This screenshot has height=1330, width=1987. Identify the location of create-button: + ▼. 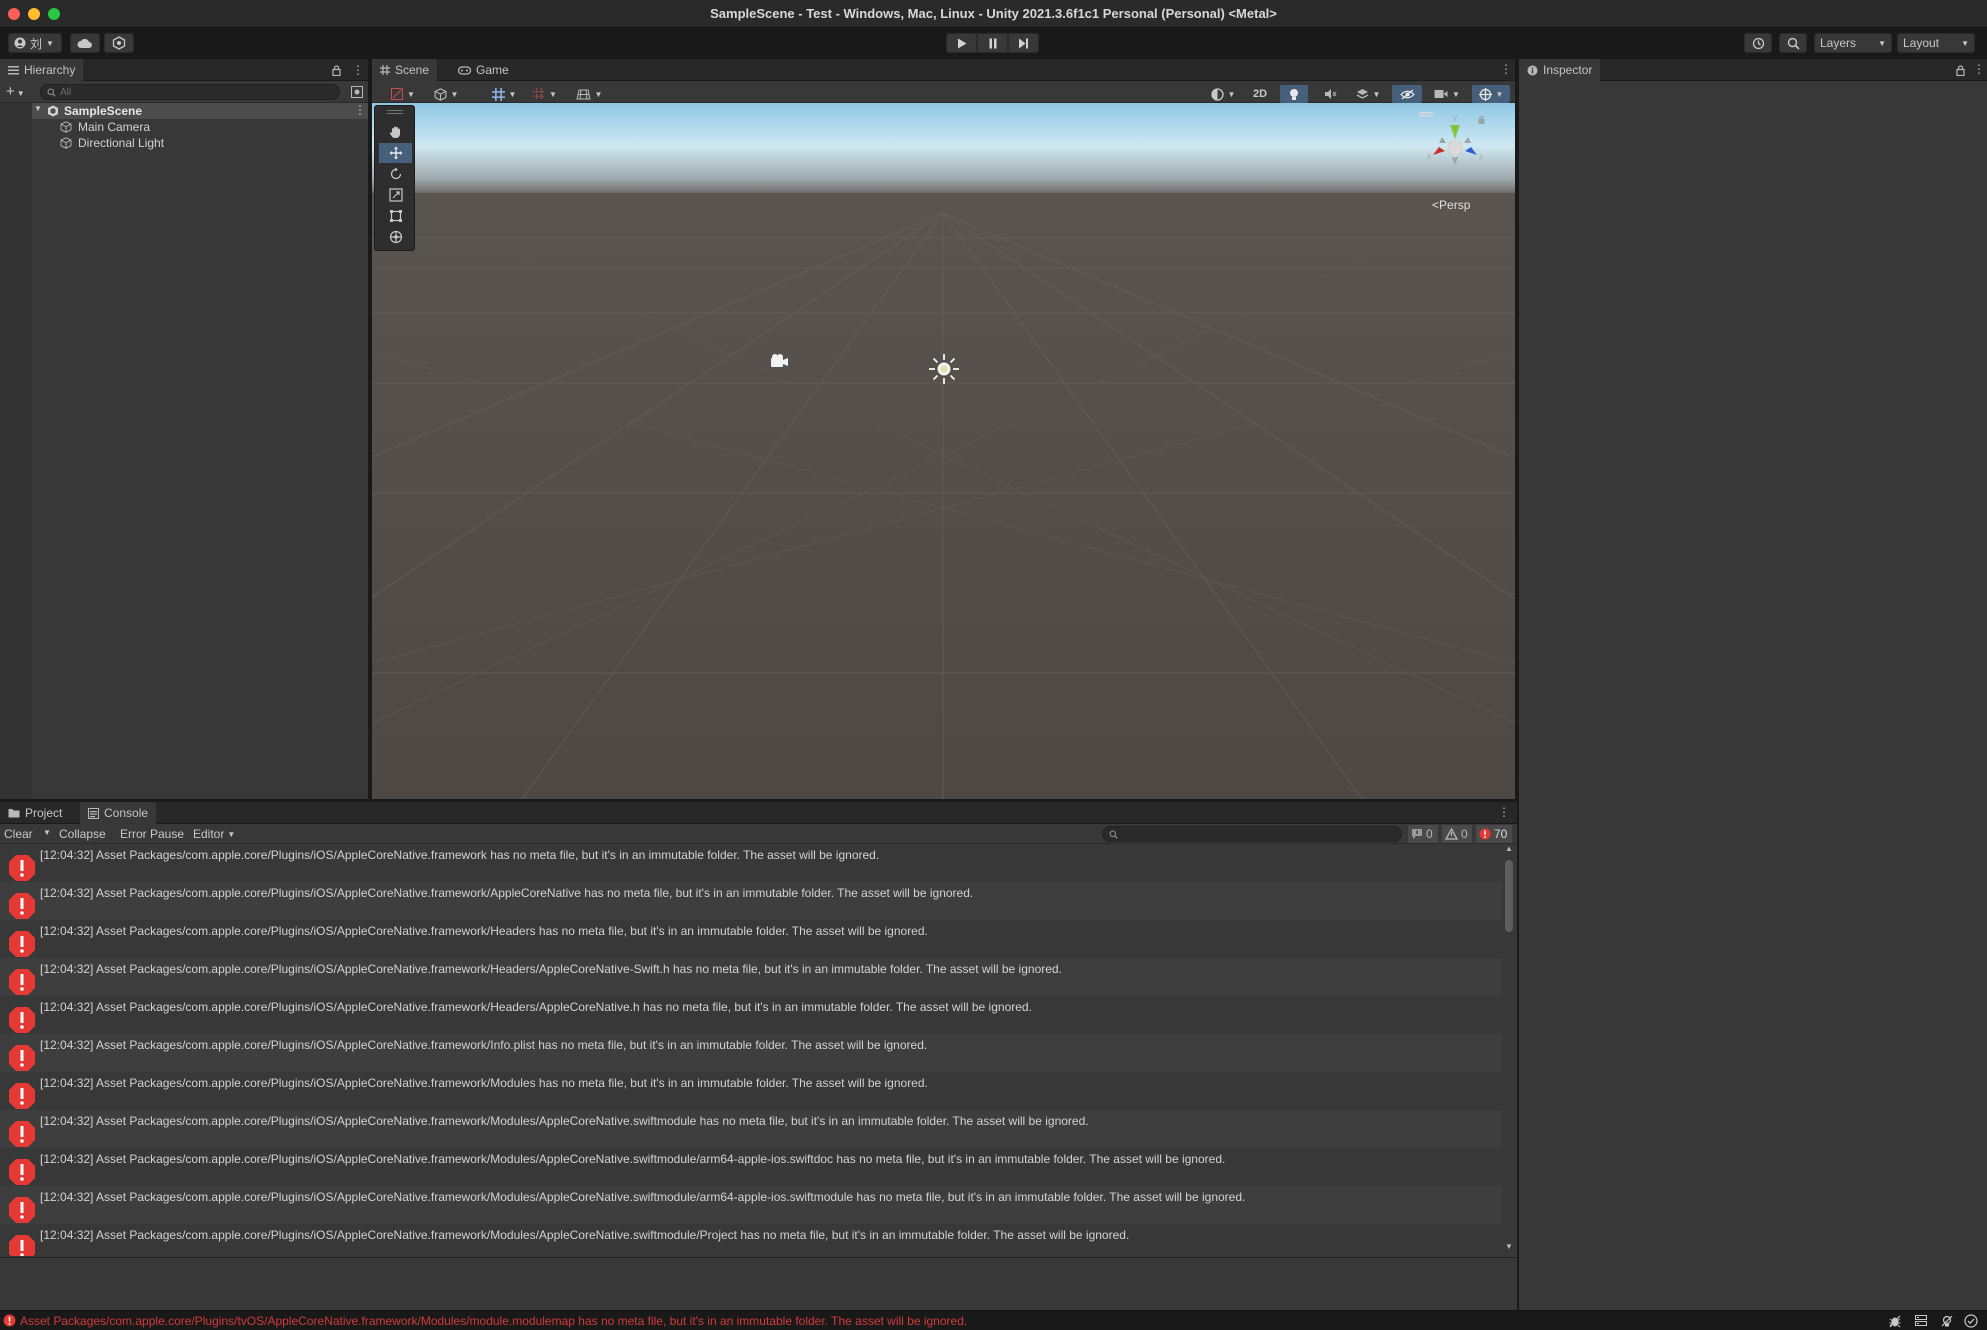
(15, 91).